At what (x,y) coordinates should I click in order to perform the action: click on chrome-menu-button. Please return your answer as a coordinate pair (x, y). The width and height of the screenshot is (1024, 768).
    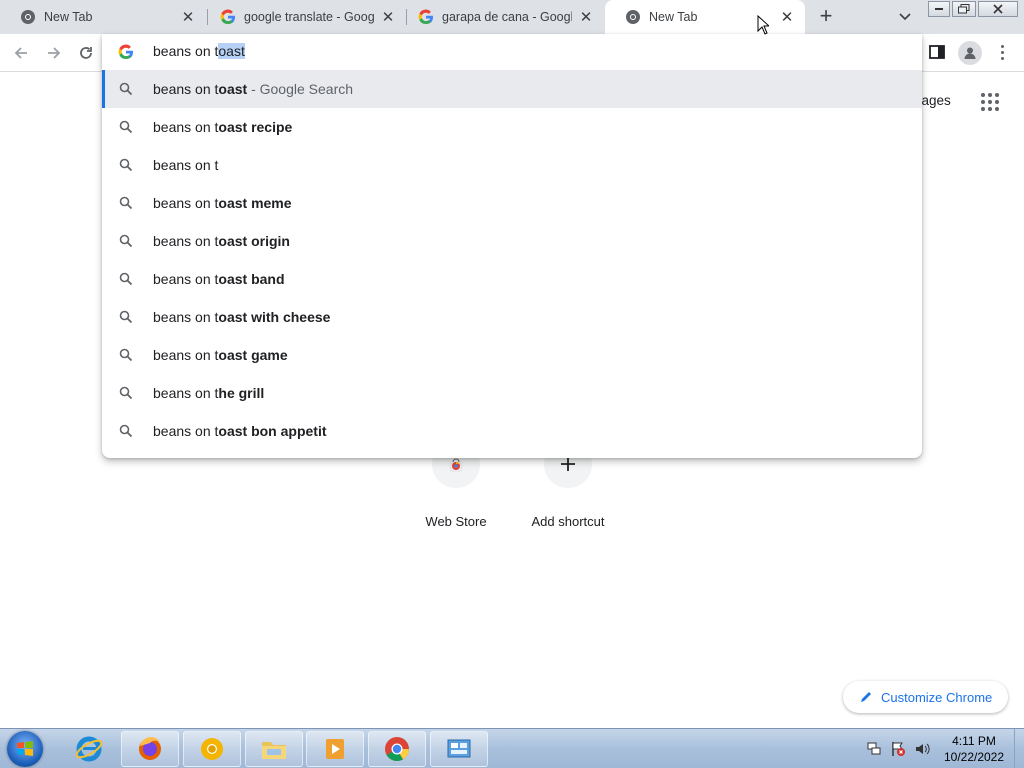
    Looking at the image, I should click on (1002, 52).